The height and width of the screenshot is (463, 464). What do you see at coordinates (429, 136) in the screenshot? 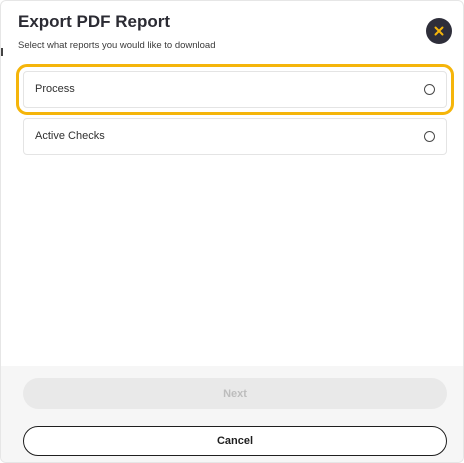
I see `radio-active-checks` at bounding box center [429, 136].